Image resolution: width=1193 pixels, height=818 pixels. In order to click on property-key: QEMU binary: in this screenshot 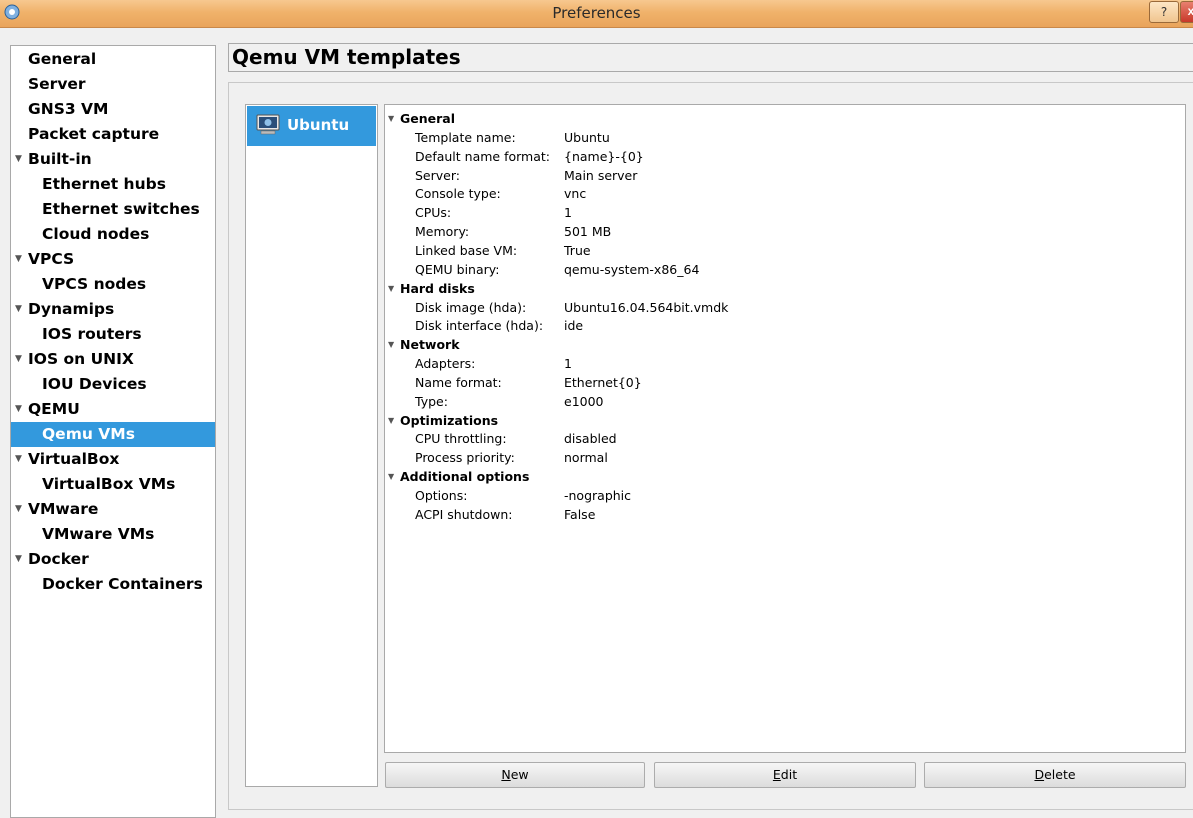, I will do `click(457, 269)`.